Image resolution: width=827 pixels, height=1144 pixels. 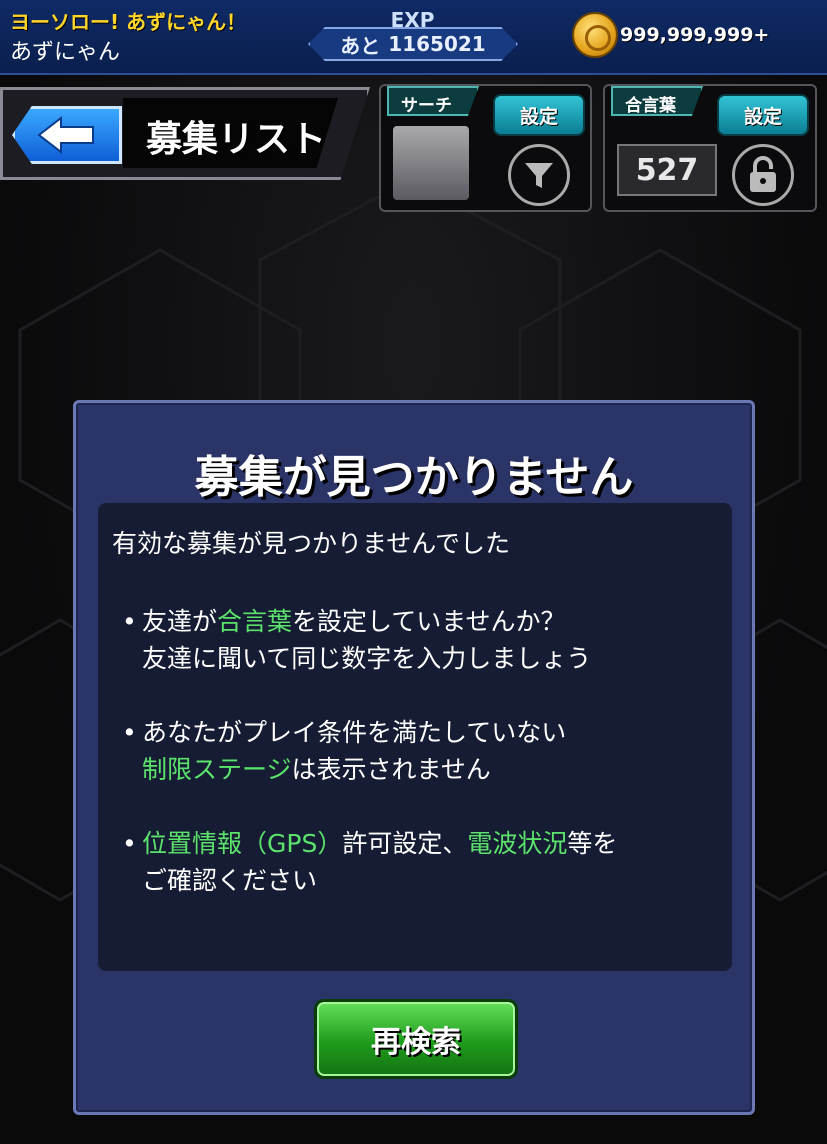 I want to click on passphrase-panel: 合言葉 設定 527, so click(x=710, y=148).